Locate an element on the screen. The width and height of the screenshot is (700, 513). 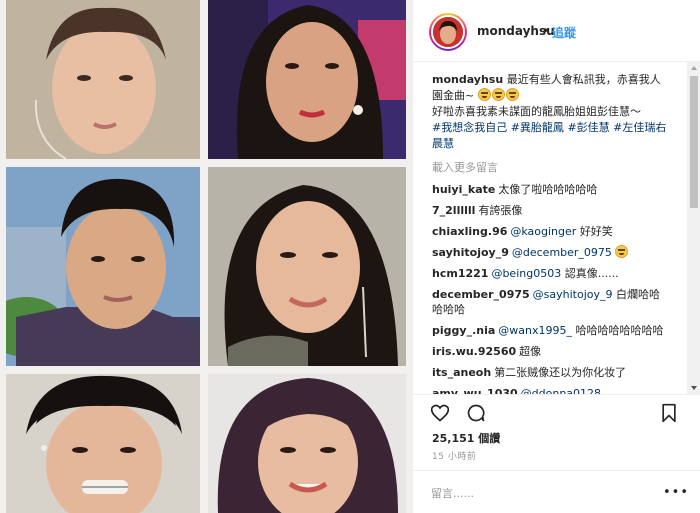
comment-username: huiyi_kate is located at coordinates (463, 189).